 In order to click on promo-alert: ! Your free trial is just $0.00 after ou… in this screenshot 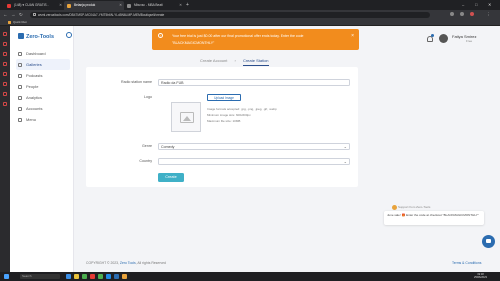, I will do `click(255, 39)`.